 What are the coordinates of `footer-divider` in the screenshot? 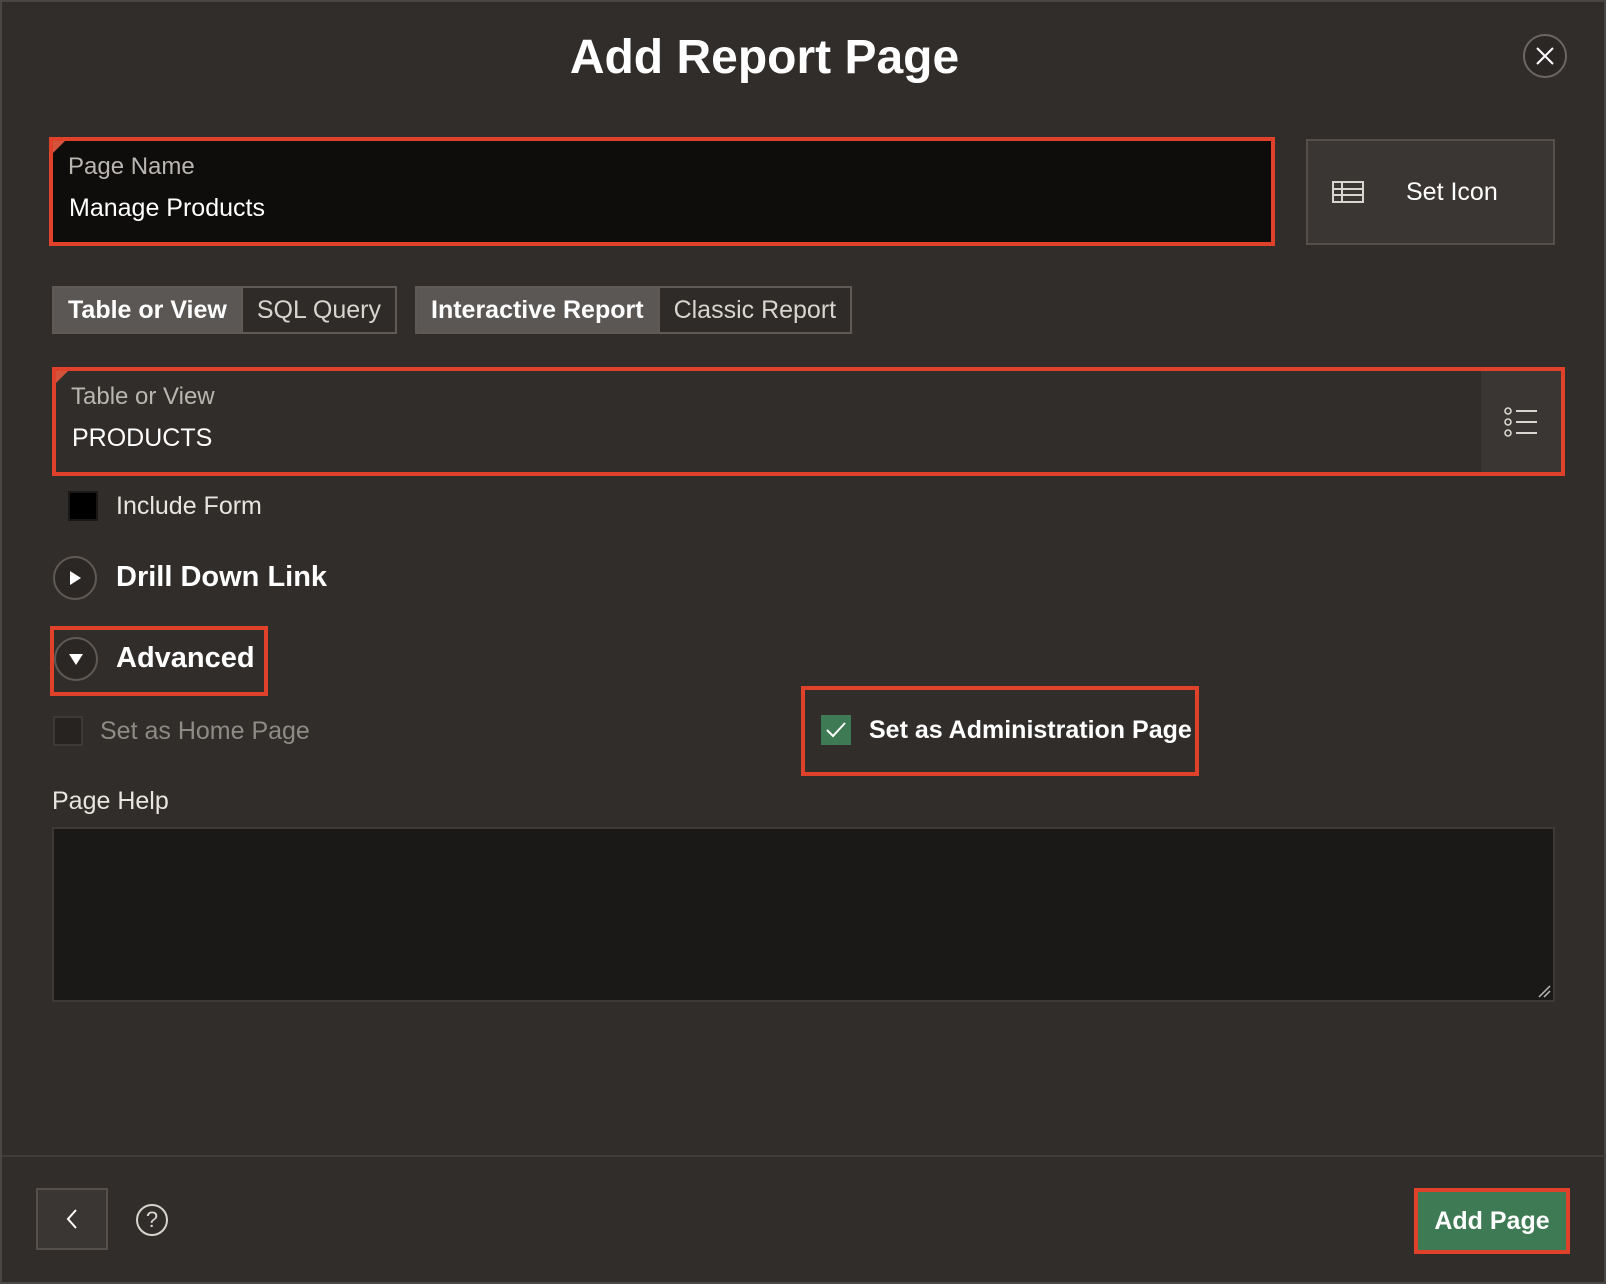 It's located at (804, 1156).